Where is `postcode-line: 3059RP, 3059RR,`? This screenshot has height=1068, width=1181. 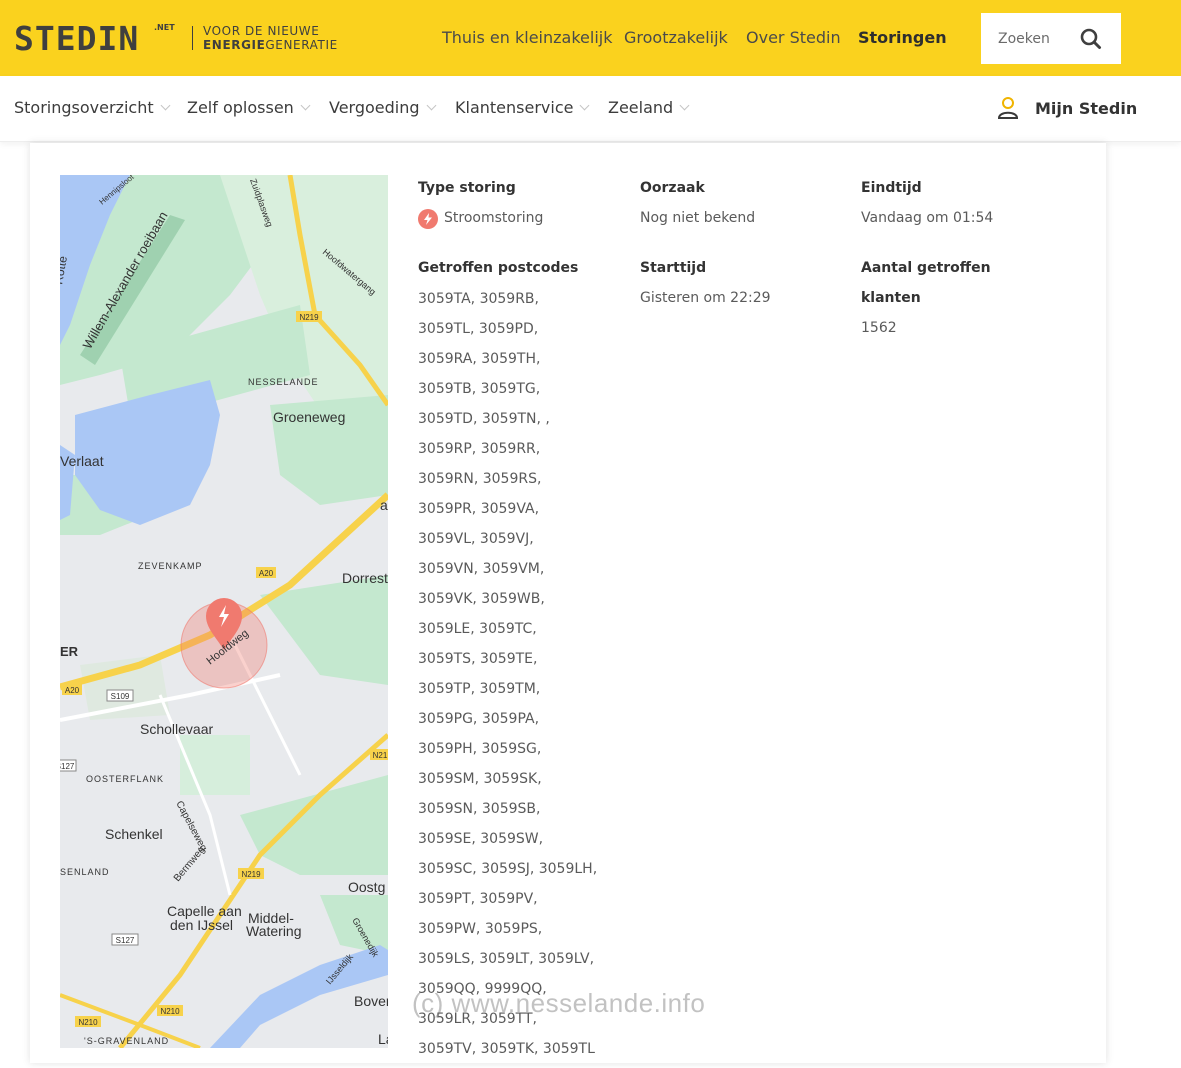
postcode-line: 3059RP, 3059RR, is located at coordinates (479, 449).